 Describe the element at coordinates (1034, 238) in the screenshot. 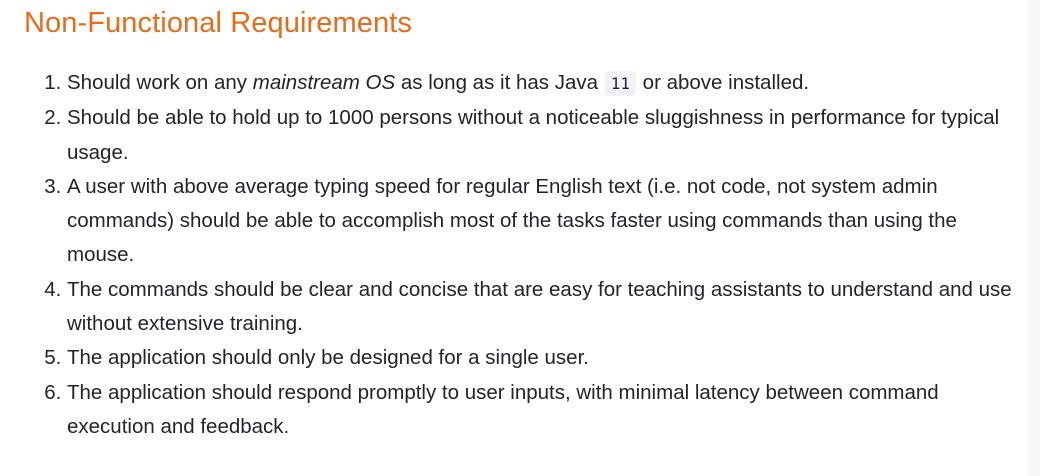

I see `page-edge` at that location.